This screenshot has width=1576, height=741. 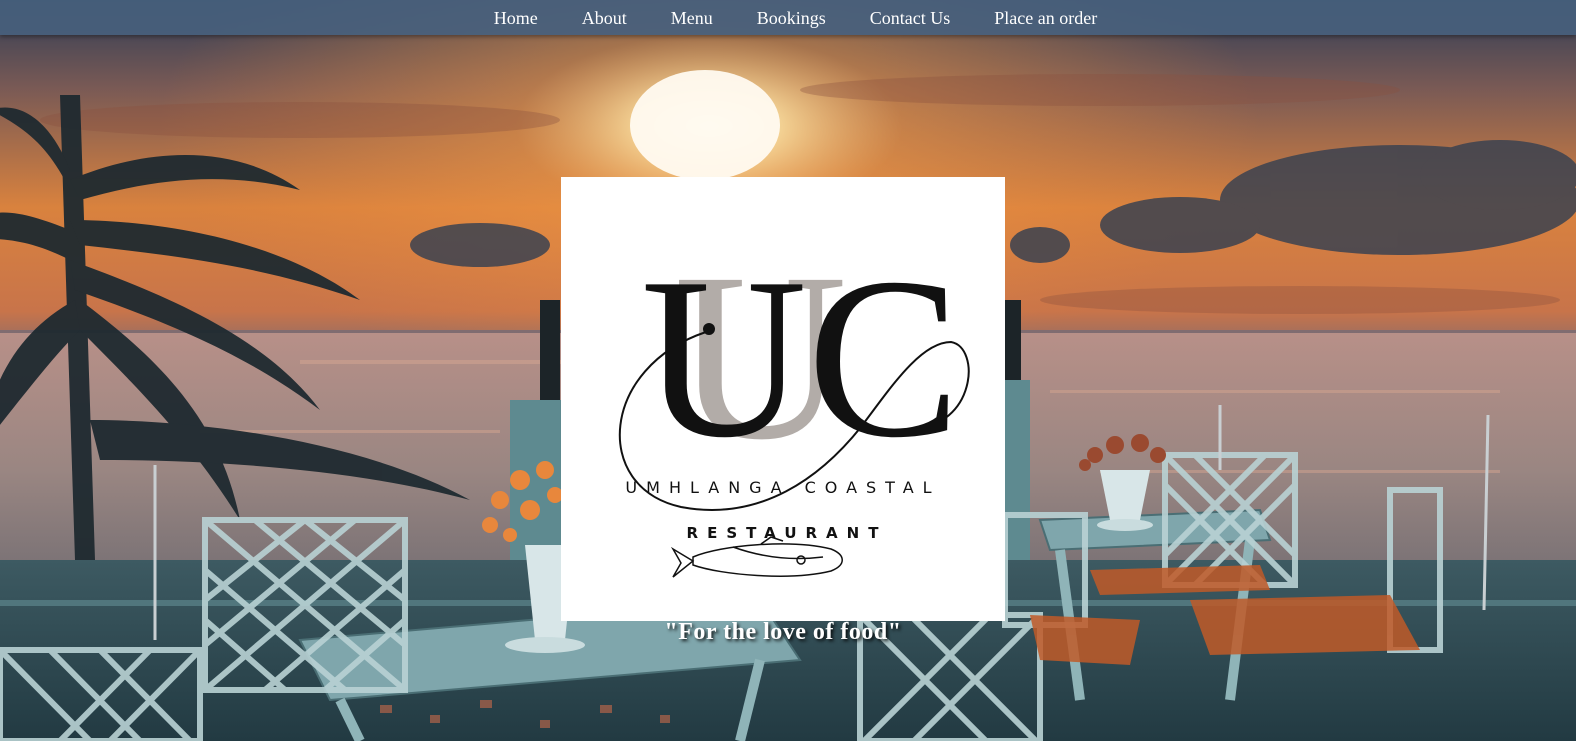 What do you see at coordinates (783, 632) in the screenshot?
I see `tagline: "For the love of food"` at bounding box center [783, 632].